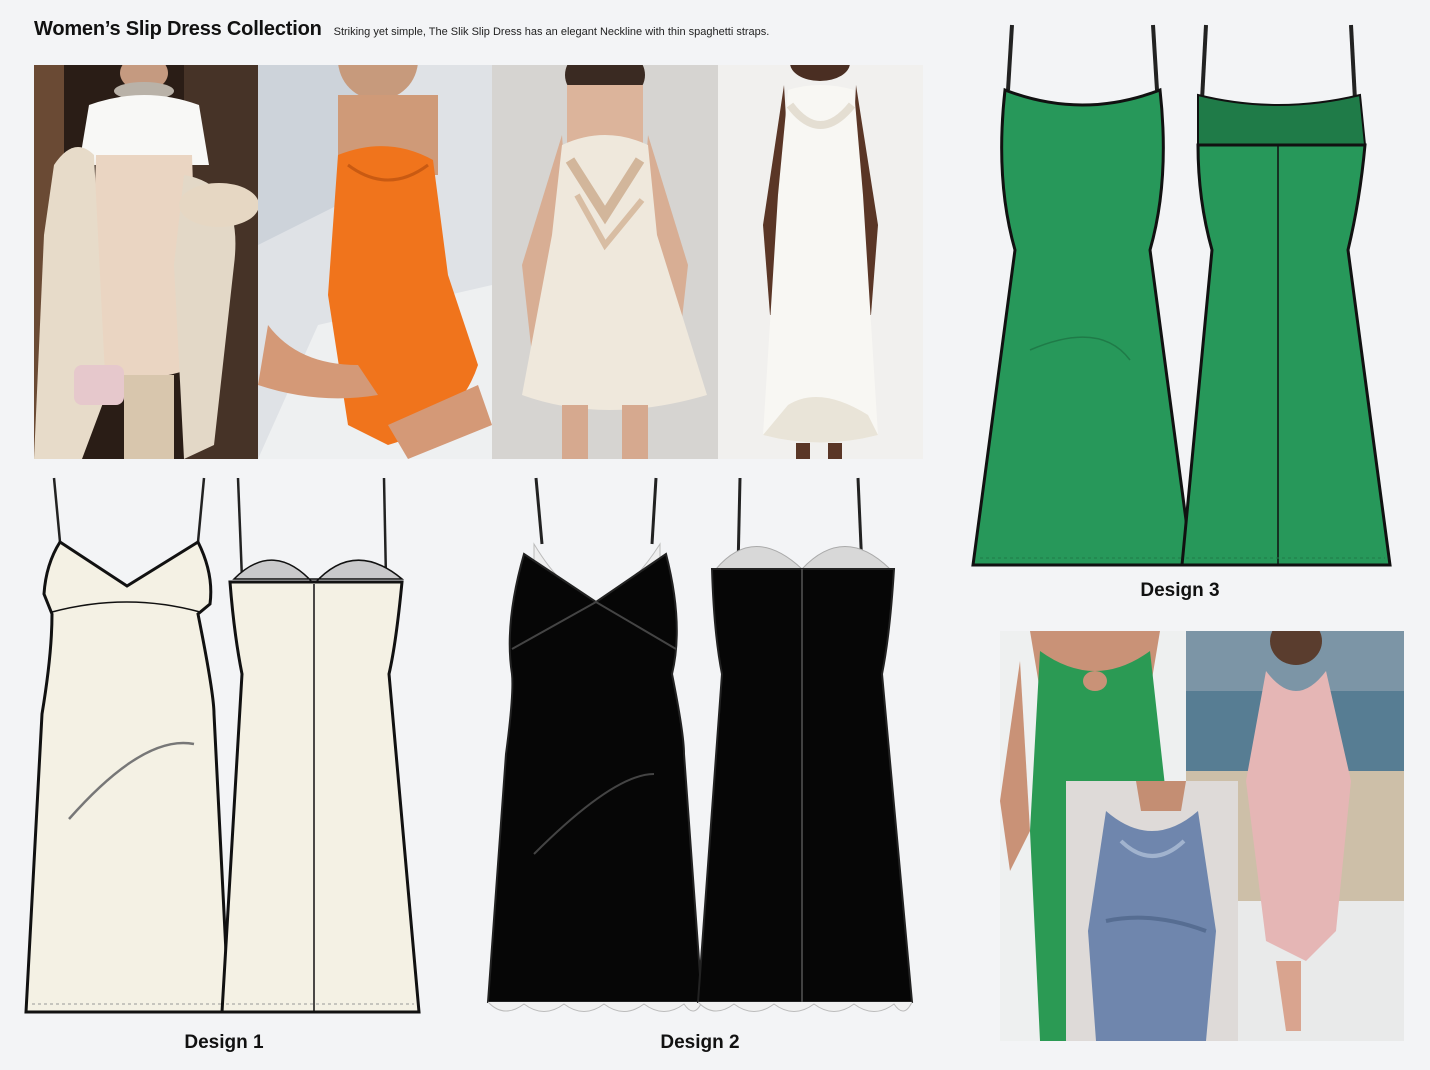  What do you see at coordinates (1180, 590) in the screenshot?
I see `design-3-label: Design 3` at bounding box center [1180, 590].